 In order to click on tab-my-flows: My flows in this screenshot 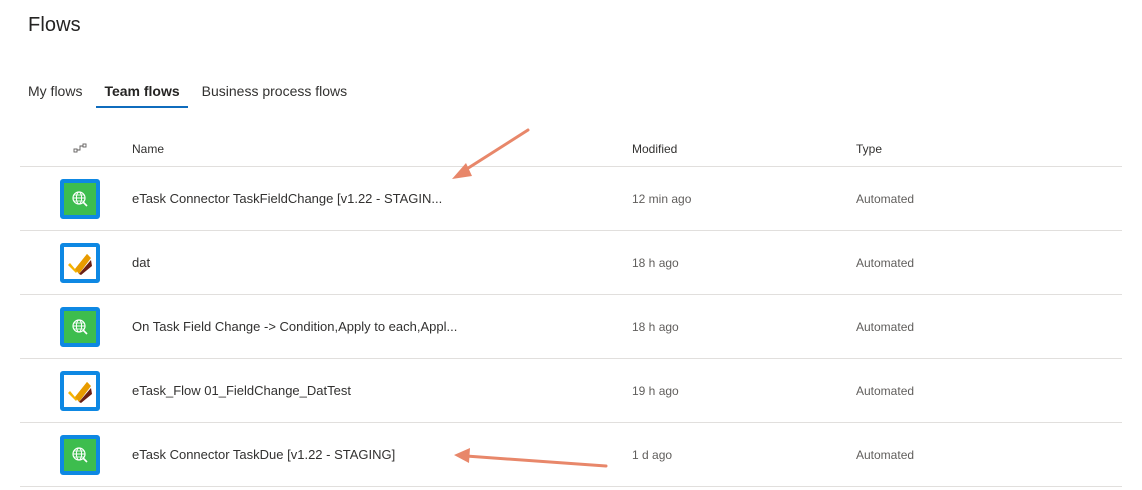, I will do `click(55, 92)`.